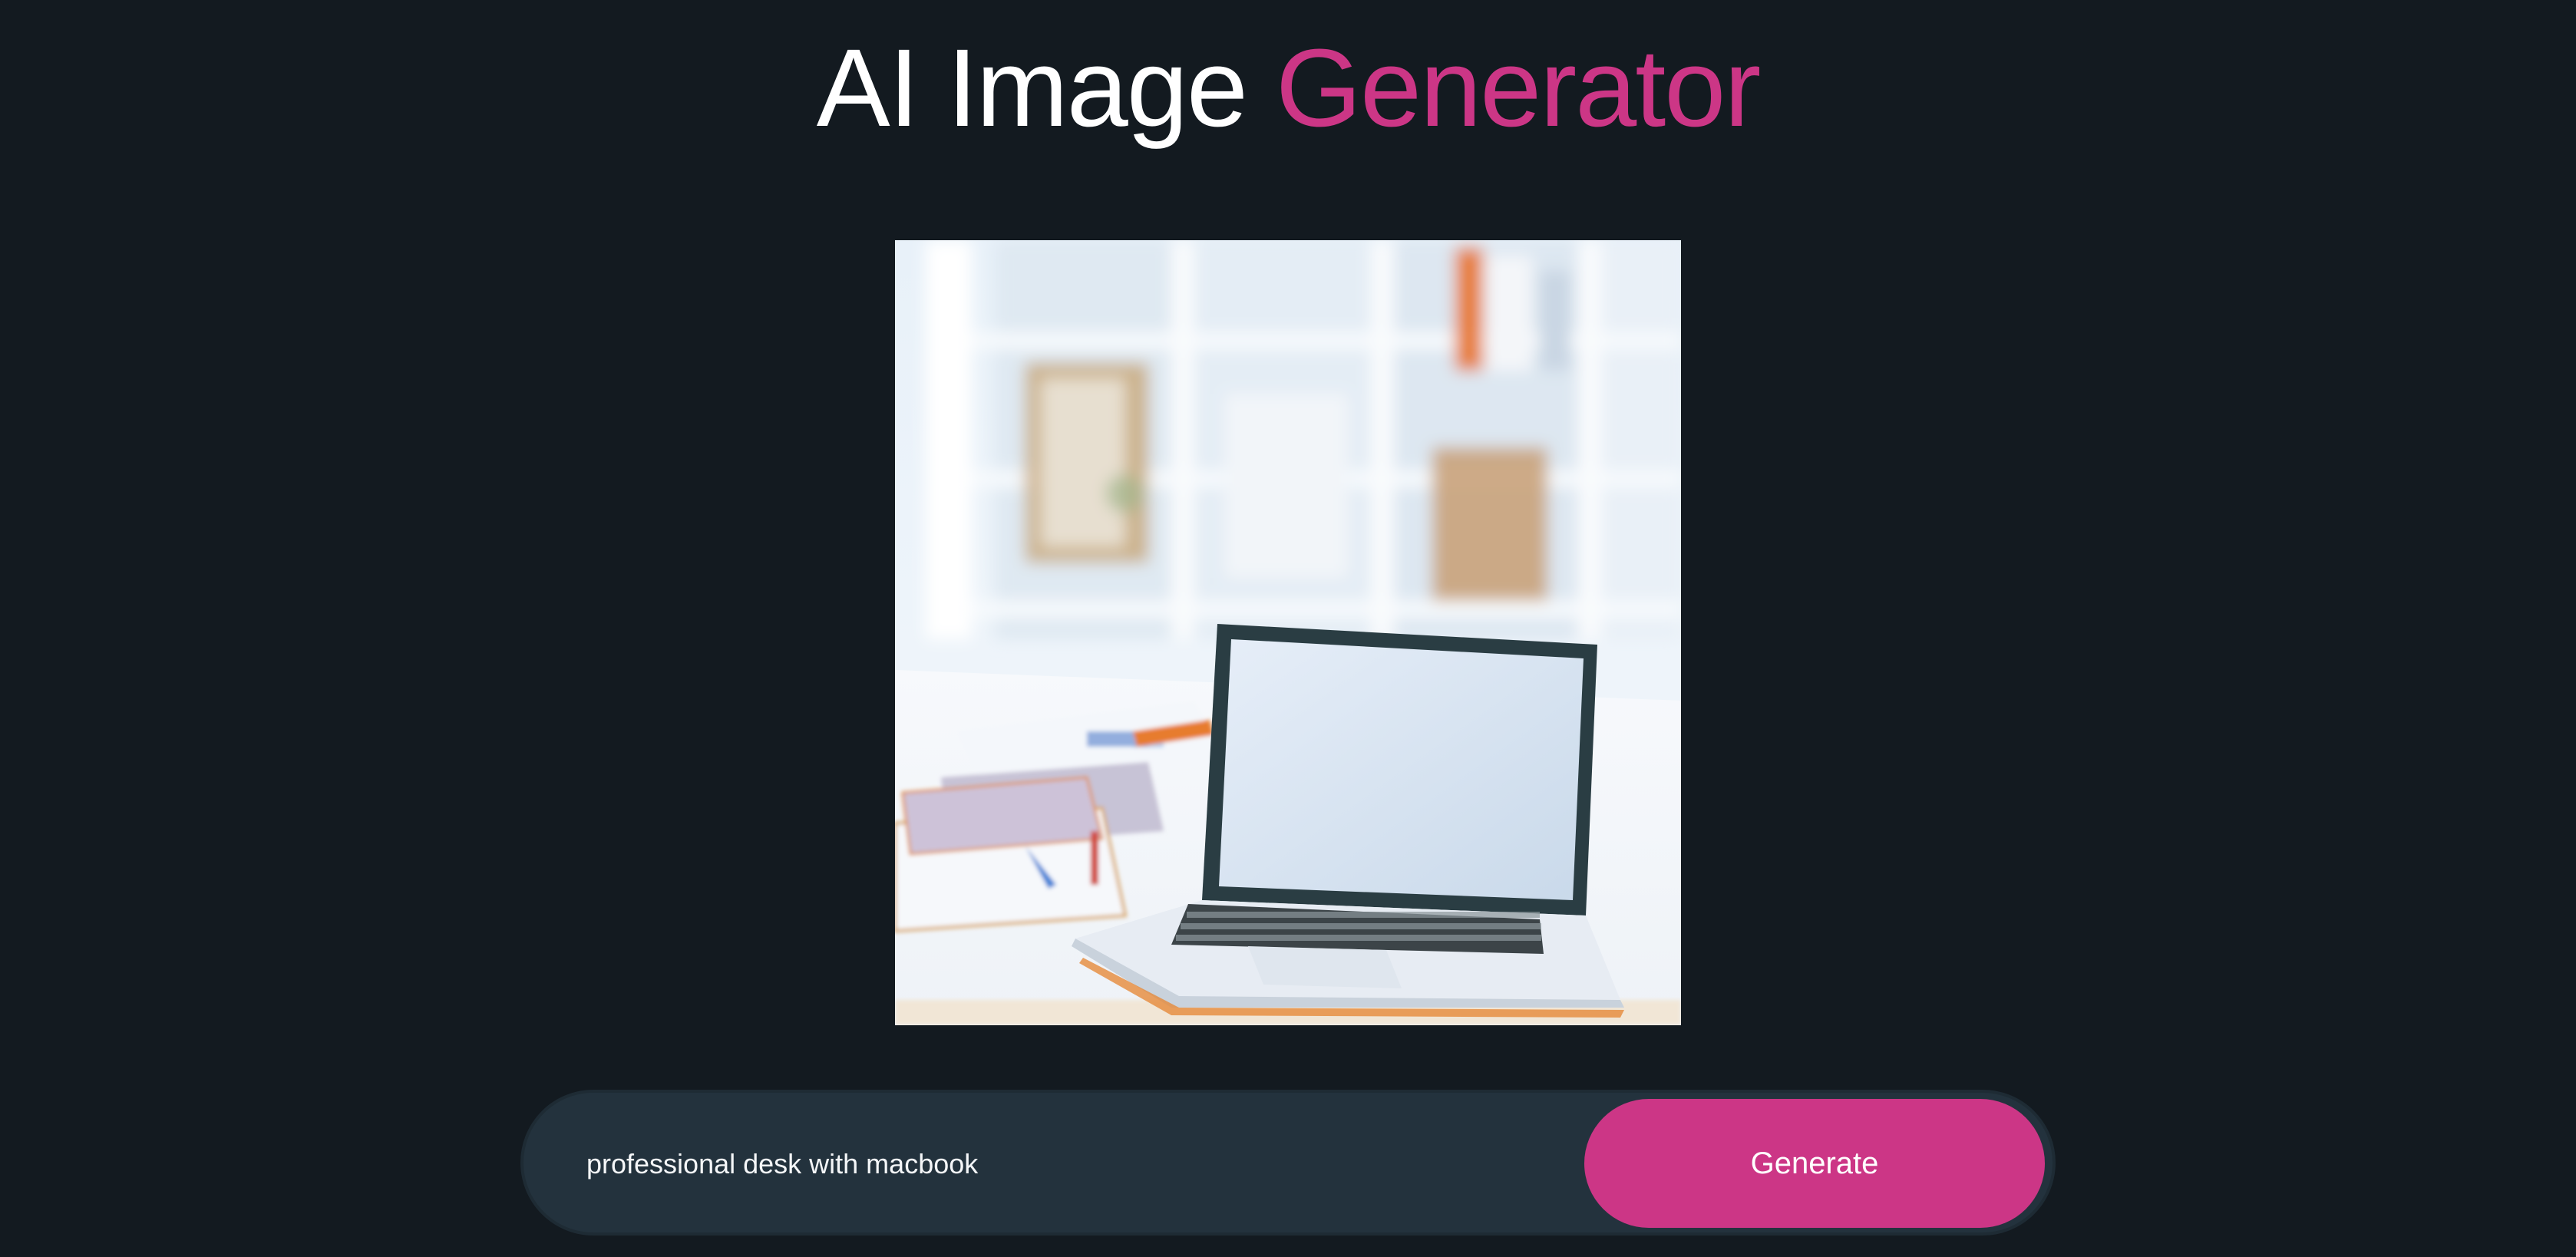 This screenshot has width=2576, height=1257. What do you see at coordinates (1518, 88) in the screenshot?
I see `title-part-accent: Generator` at bounding box center [1518, 88].